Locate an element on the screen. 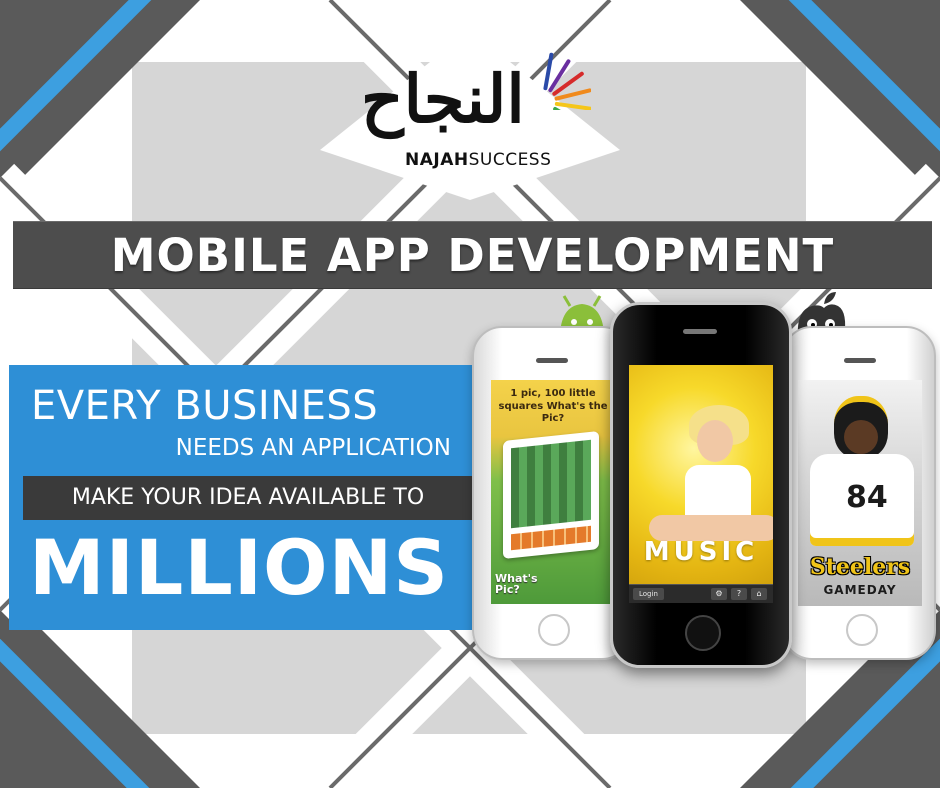  headline-banner: MOBILE APP DEVELOPMENT is located at coordinates (472, 255).